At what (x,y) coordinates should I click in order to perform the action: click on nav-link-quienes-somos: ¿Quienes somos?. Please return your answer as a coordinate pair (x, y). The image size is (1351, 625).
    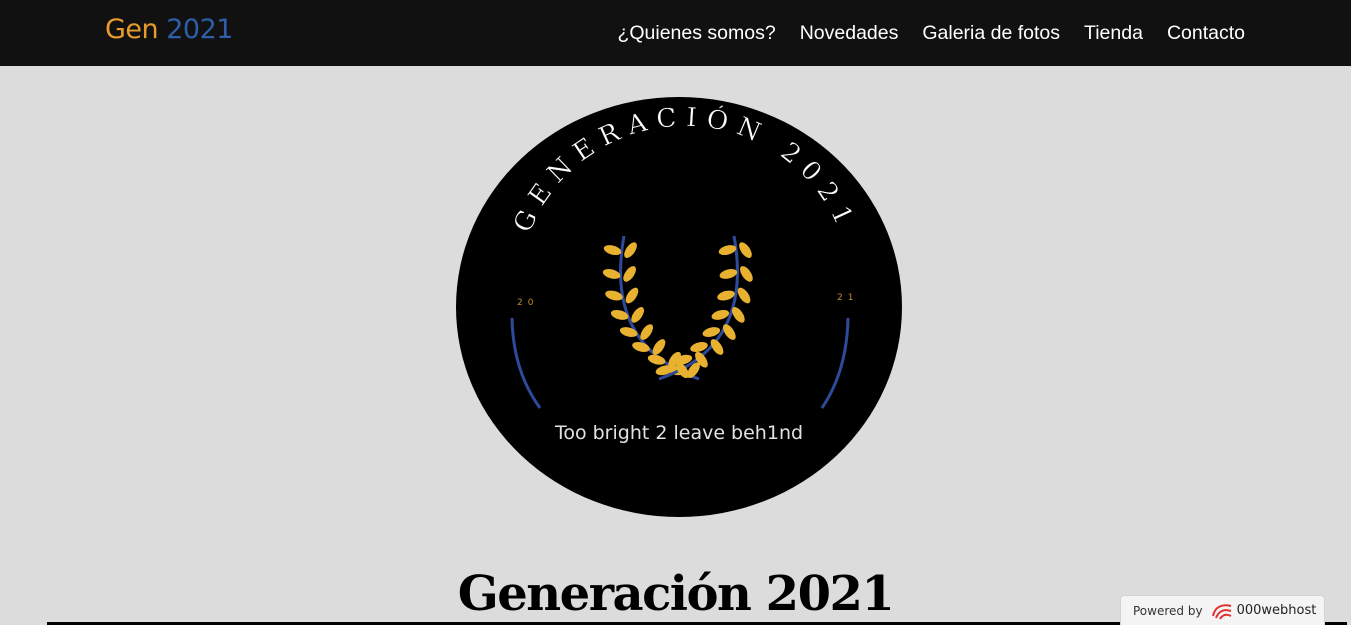
    Looking at the image, I should click on (696, 33).